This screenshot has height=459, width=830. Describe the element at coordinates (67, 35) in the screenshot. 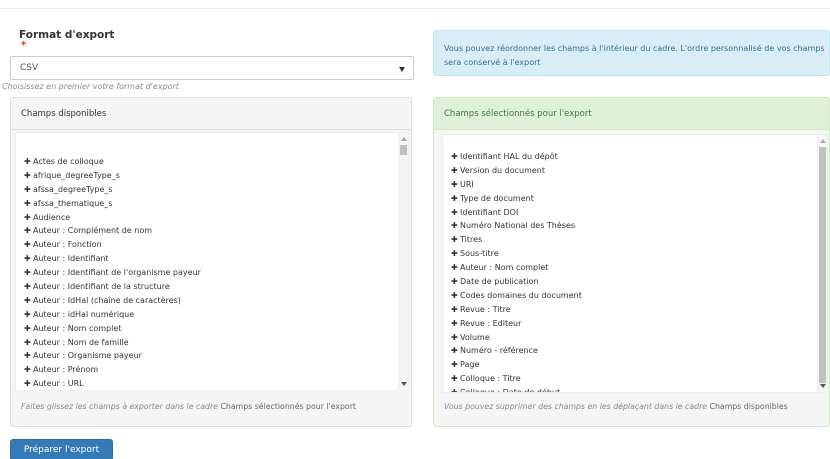

I see `format-label: Format d'export` at that location.